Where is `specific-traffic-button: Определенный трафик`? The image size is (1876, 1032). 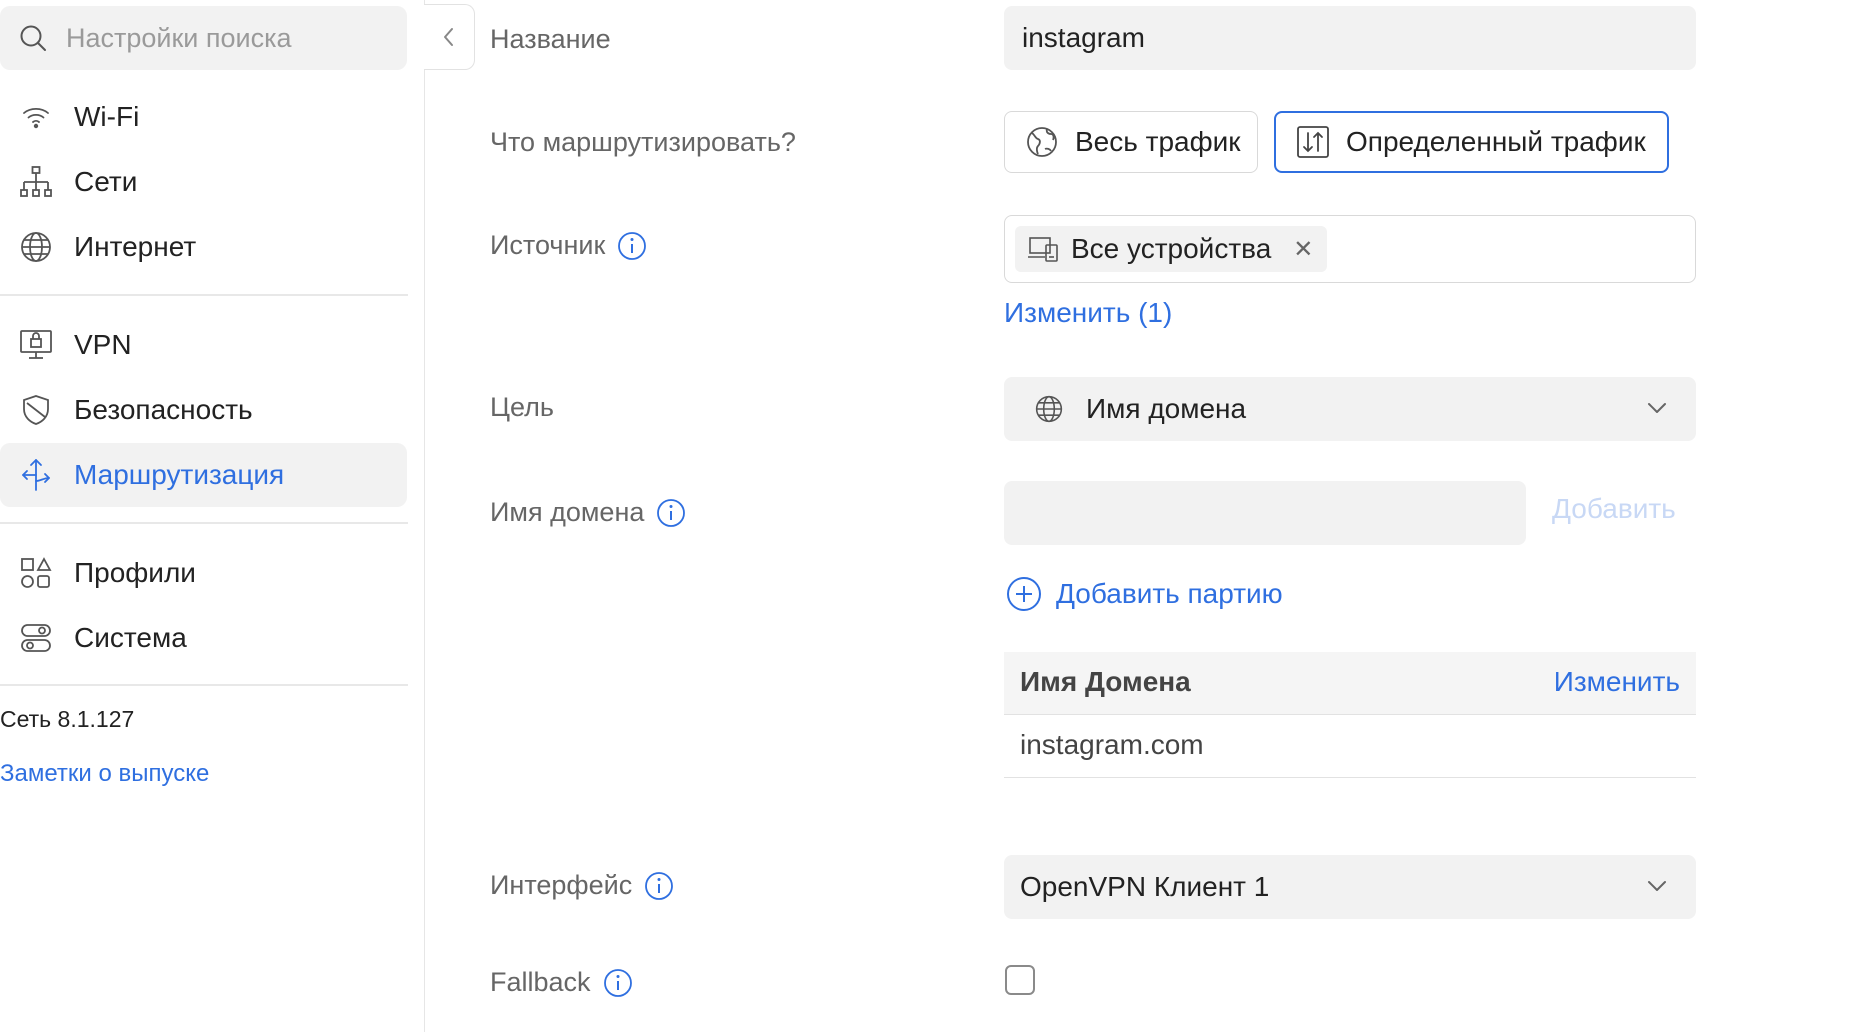 specific-traffic-button: Определенный трафик is located at coordinates (1471, 142).